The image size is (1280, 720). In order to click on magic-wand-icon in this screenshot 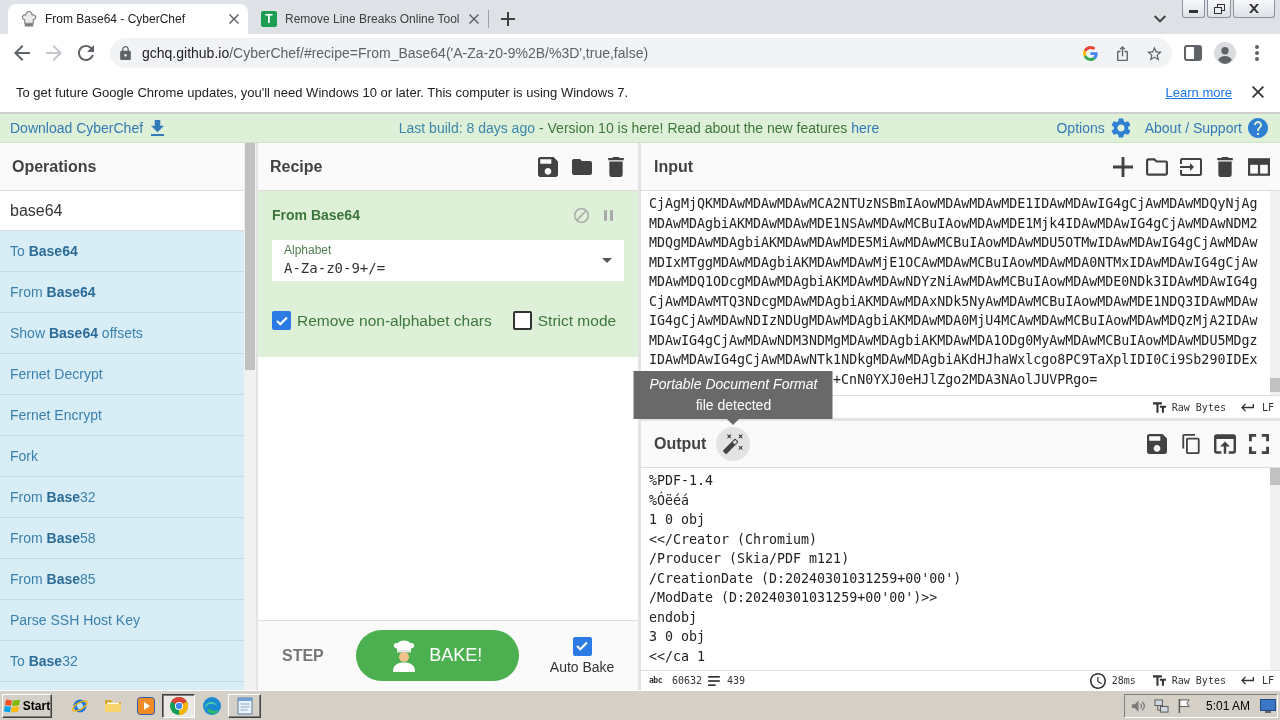, I will do `click(733, 444)`.